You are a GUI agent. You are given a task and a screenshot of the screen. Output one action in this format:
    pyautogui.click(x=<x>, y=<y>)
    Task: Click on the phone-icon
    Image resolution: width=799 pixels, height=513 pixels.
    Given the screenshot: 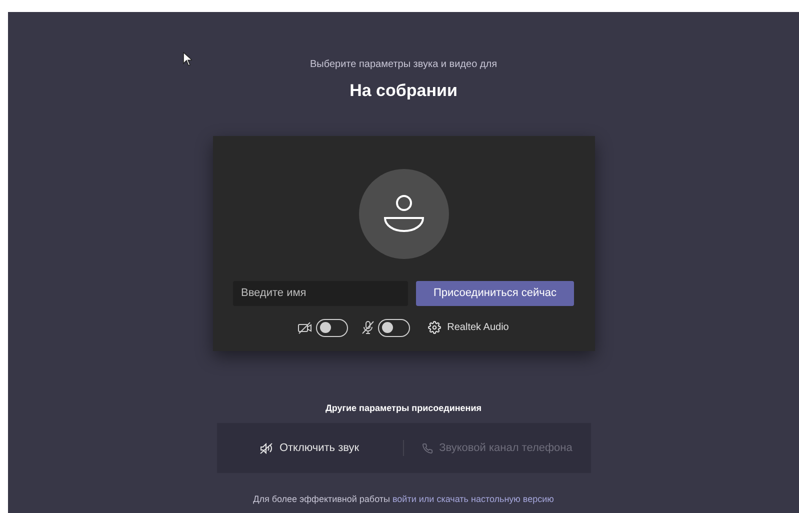 What is the action you would take?
    pyautogui.click(x=428, y=448)
    